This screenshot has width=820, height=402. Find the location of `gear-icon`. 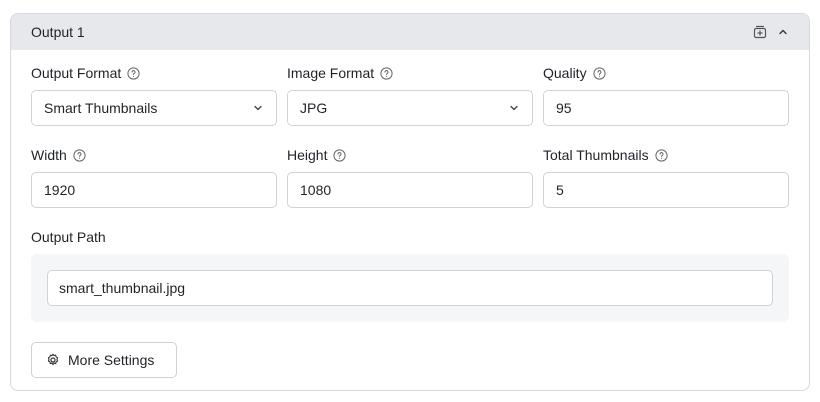

gear-icon is located at coordinates (53, 359).